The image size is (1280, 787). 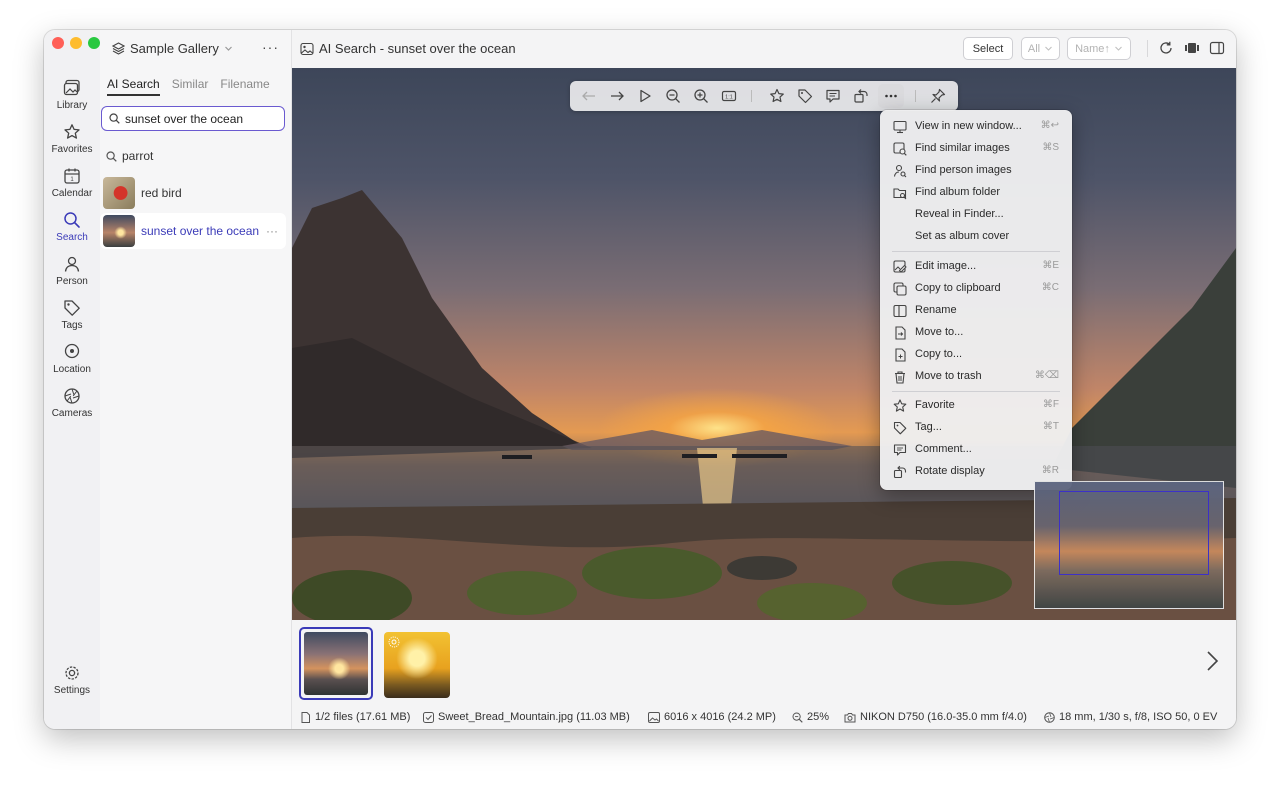 I want to click on menu-item-find-person: Find person images, so click(x=976, y=171).